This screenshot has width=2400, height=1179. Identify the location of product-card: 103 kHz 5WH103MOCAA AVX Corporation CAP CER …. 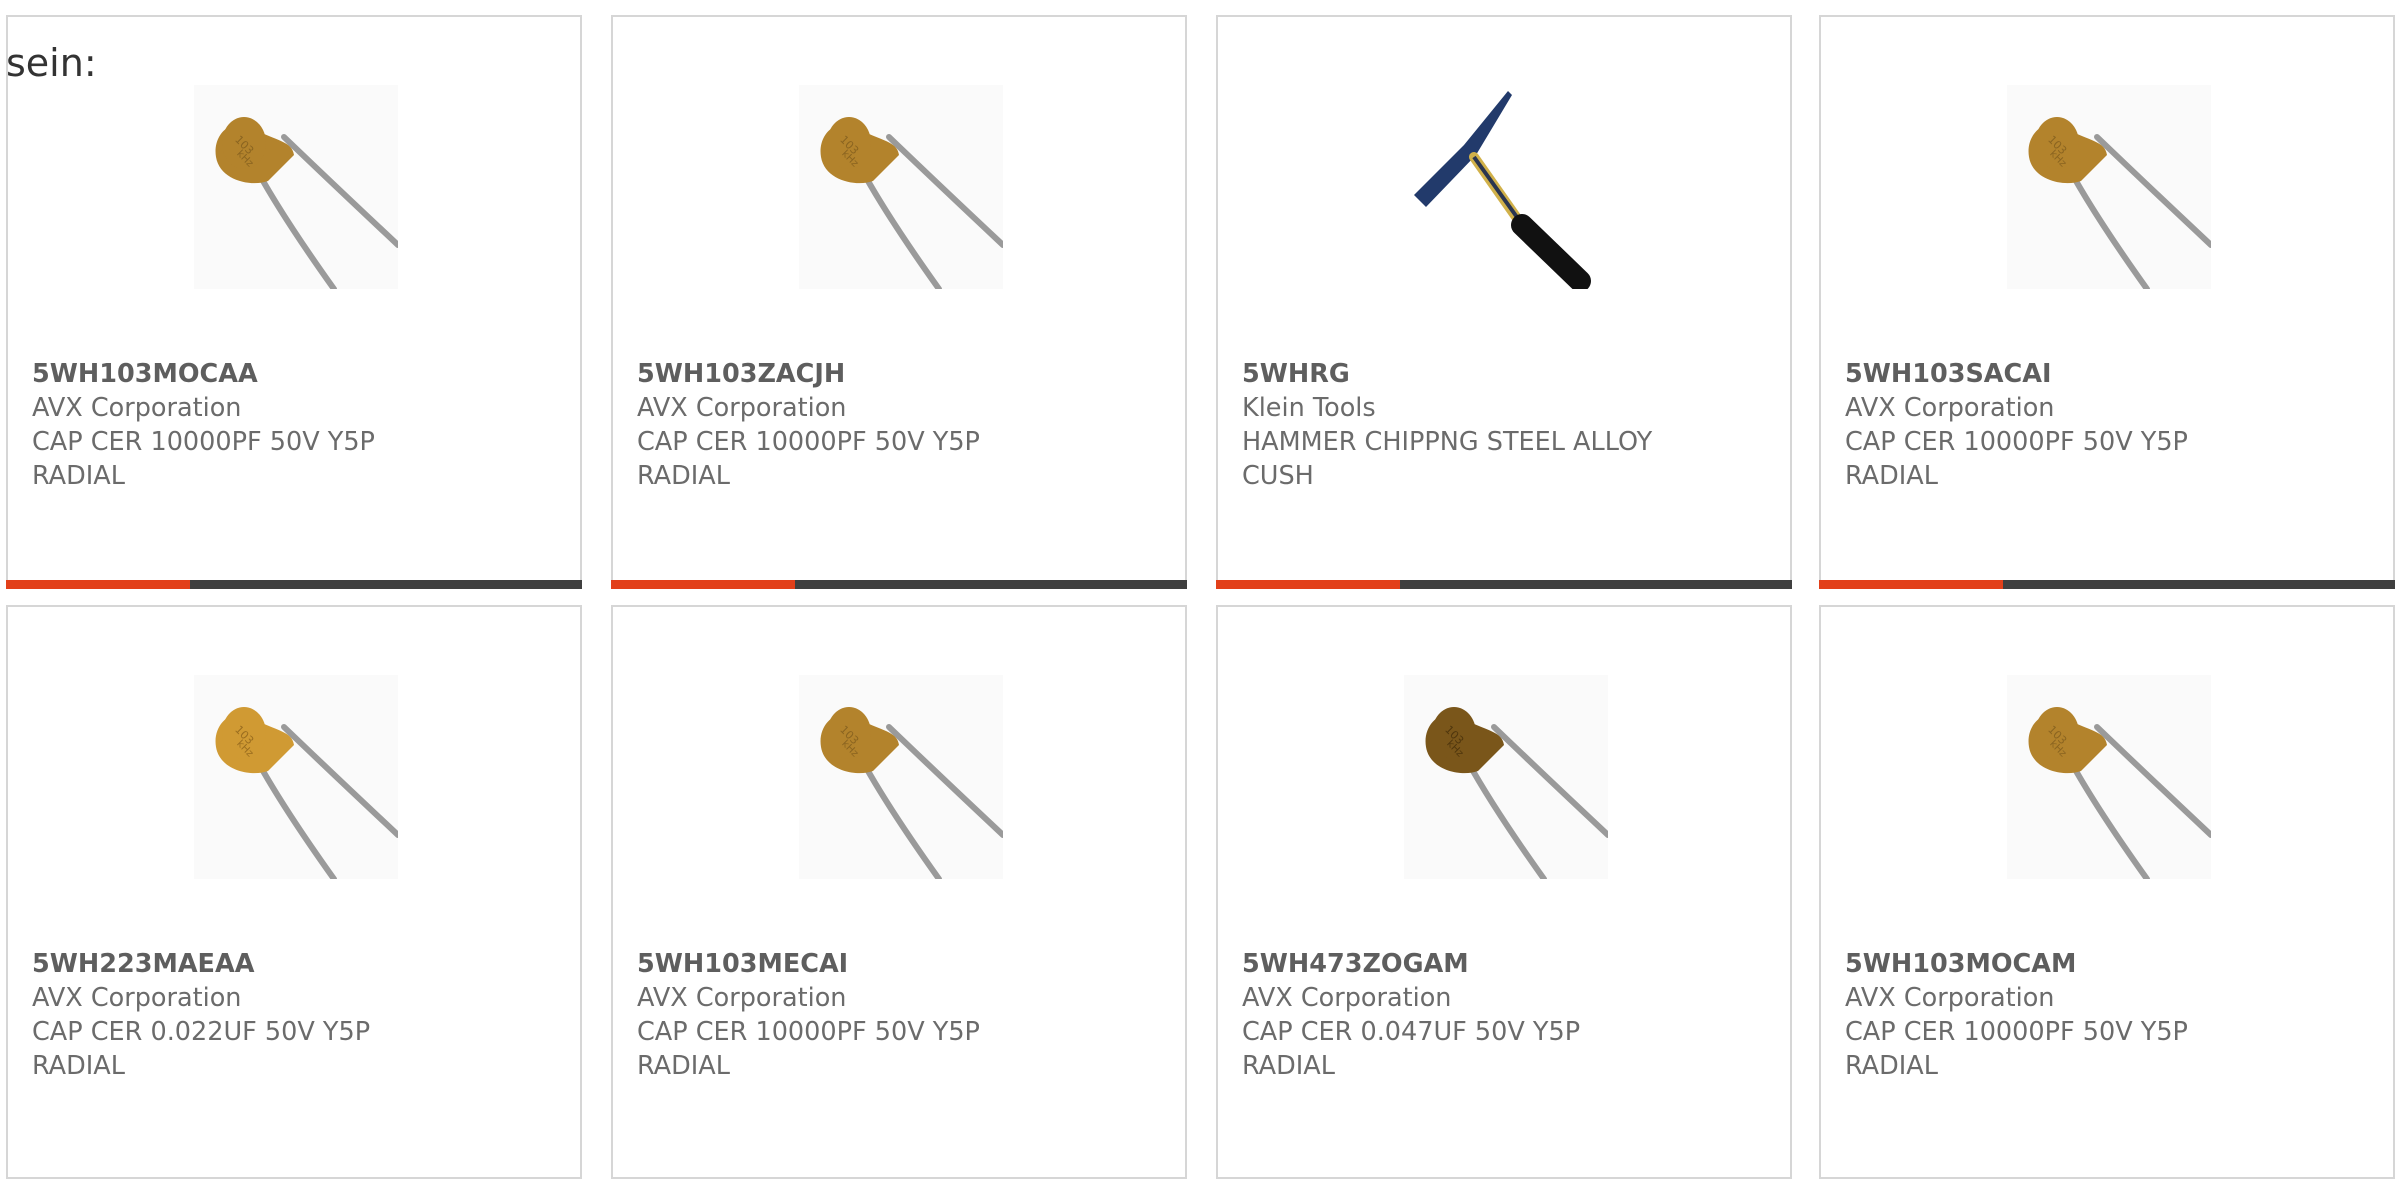
(294, 302).